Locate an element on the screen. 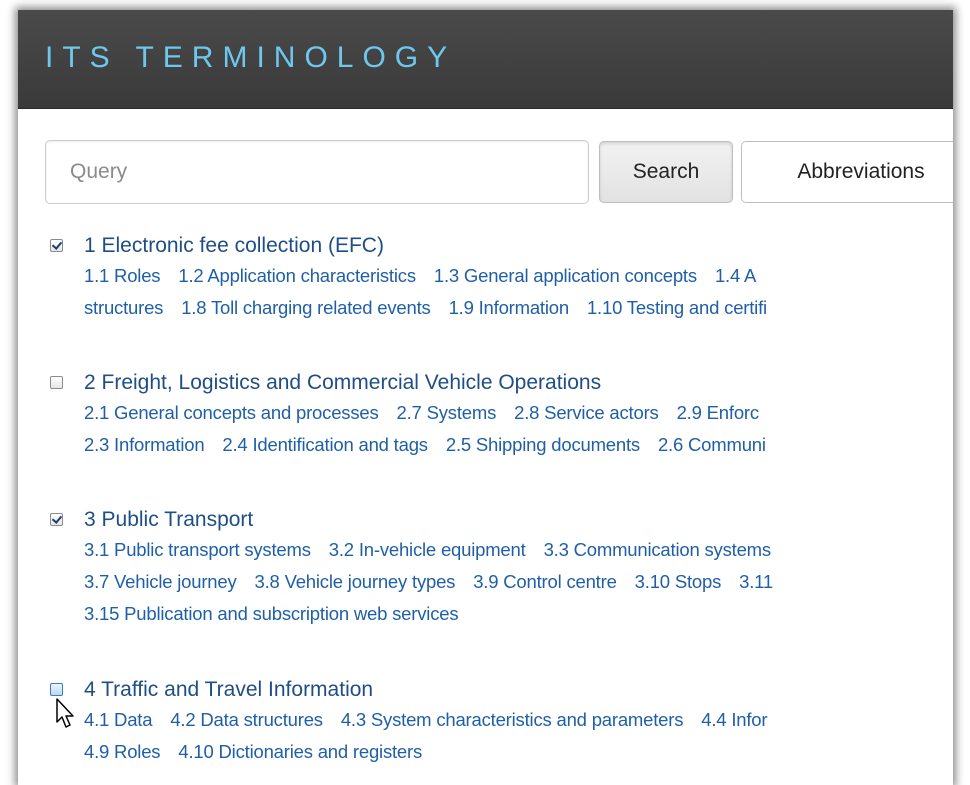  subcategory-link: 3.3 Communication systems is located at coordinates (658, 550).